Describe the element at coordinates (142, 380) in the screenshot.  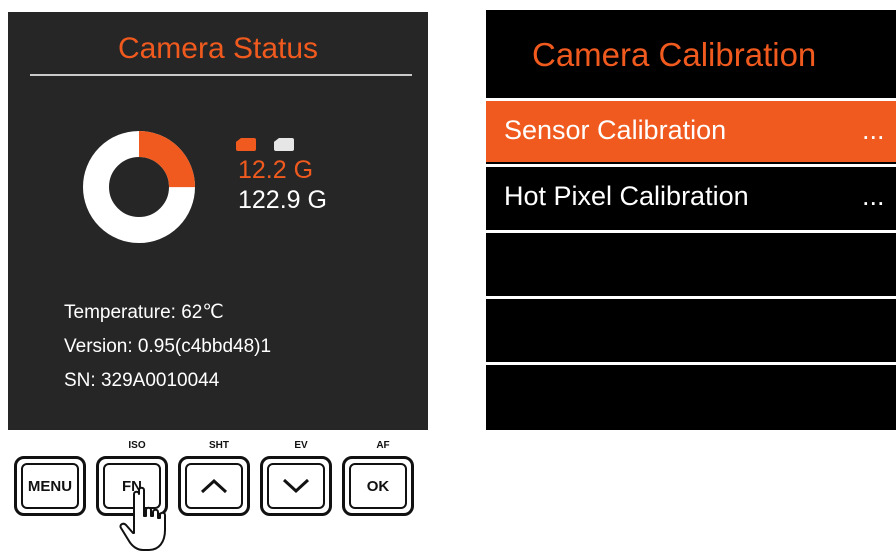
I see `serial-number-text: SN: 329A0010044` at that location.